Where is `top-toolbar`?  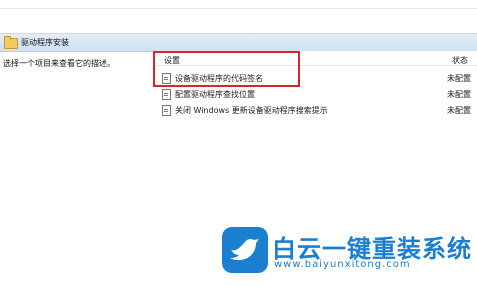
top-toolbar is located at coordinates (238, 17).